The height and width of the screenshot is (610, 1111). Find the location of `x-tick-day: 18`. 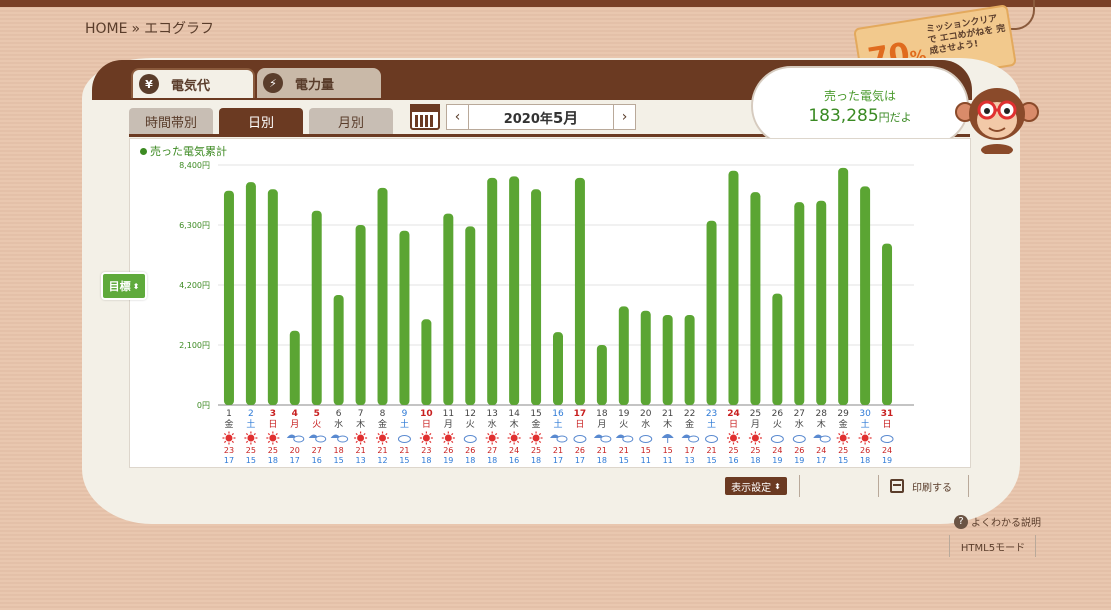

x-tick-day: 18 is located at coordinates (602, 414).